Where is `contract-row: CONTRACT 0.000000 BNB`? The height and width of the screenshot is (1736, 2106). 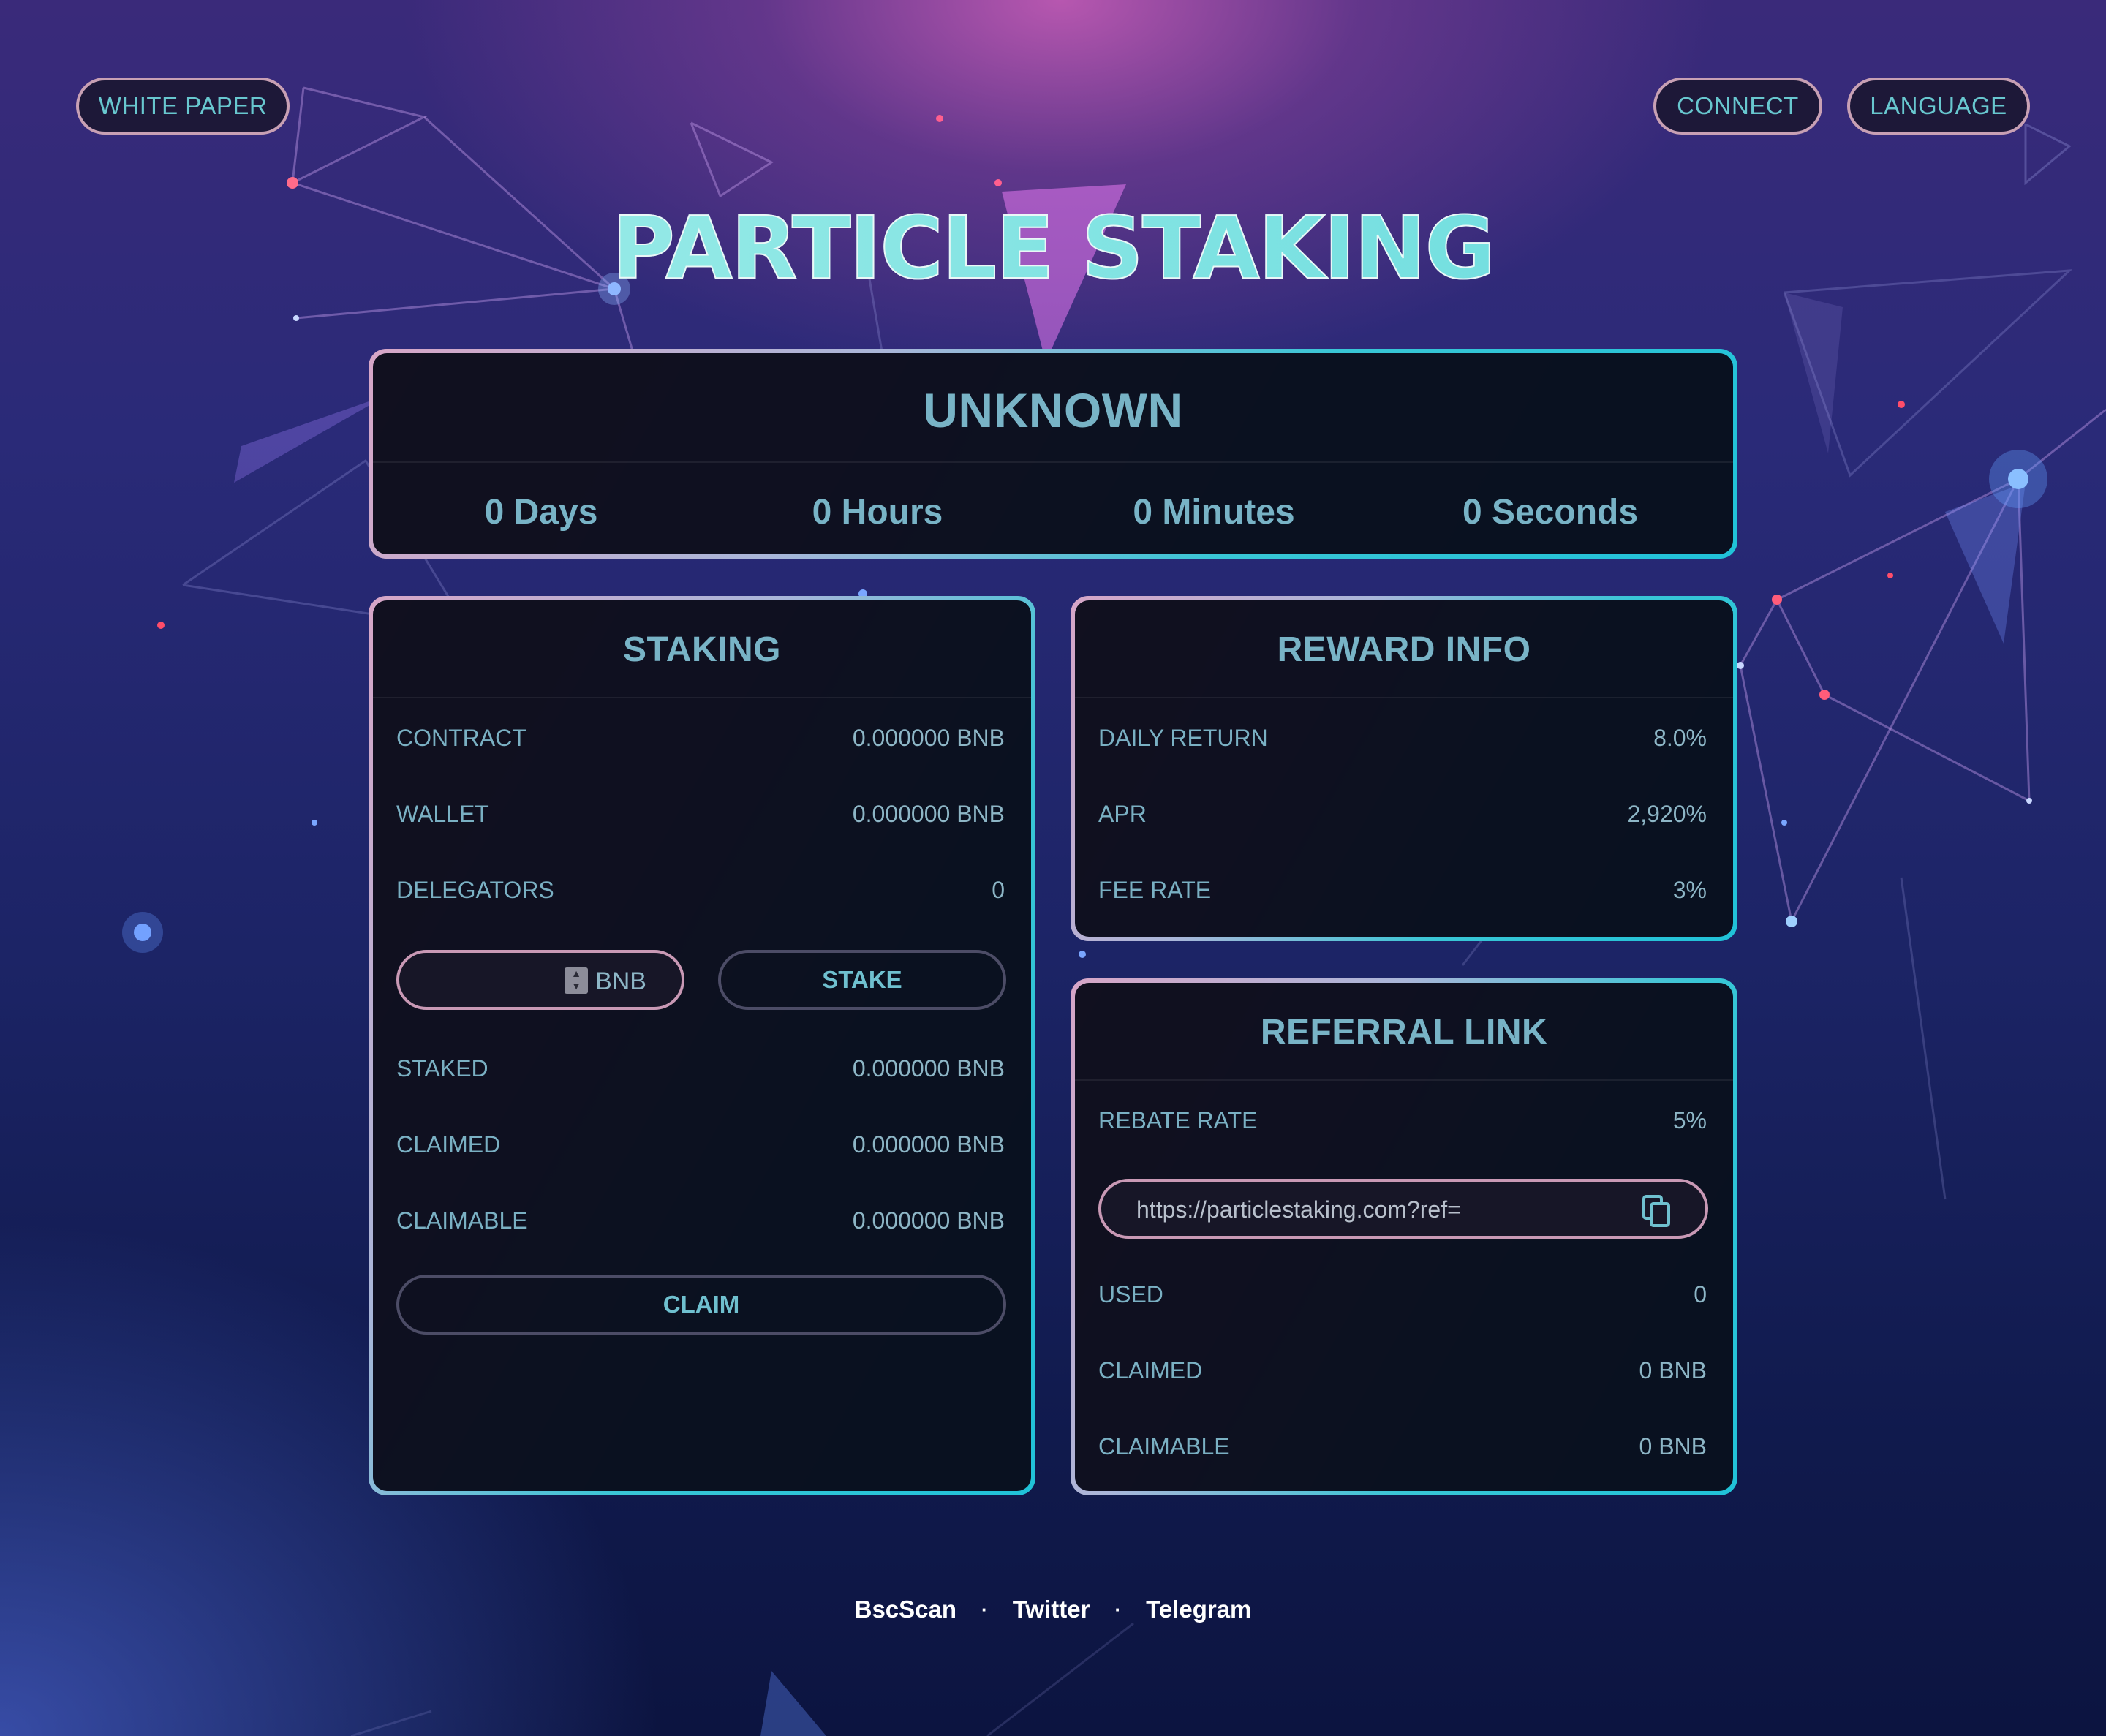 contract-row: CONTRACT 0.000000 BNB is located at coordinates (702, 738).